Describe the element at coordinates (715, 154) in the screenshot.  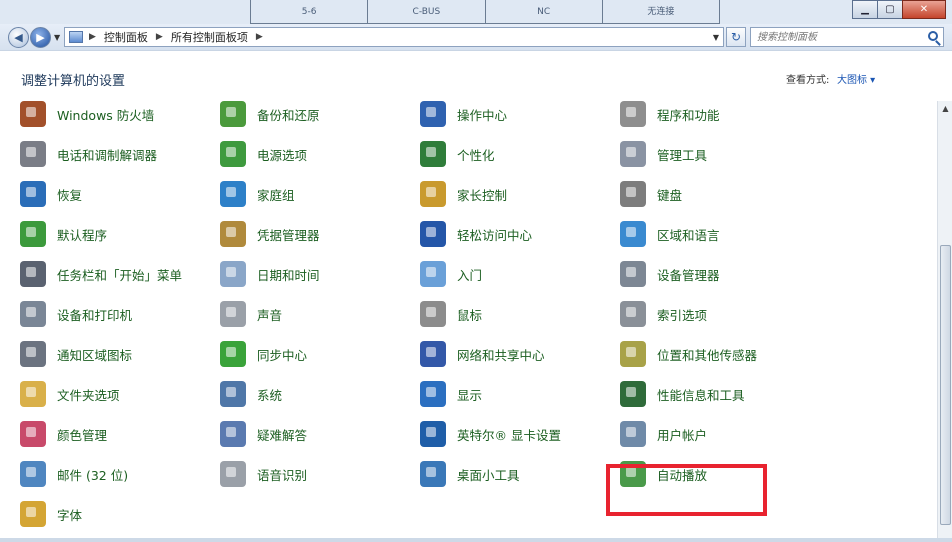
I see `control-panel-item: 管理工具` at that location.